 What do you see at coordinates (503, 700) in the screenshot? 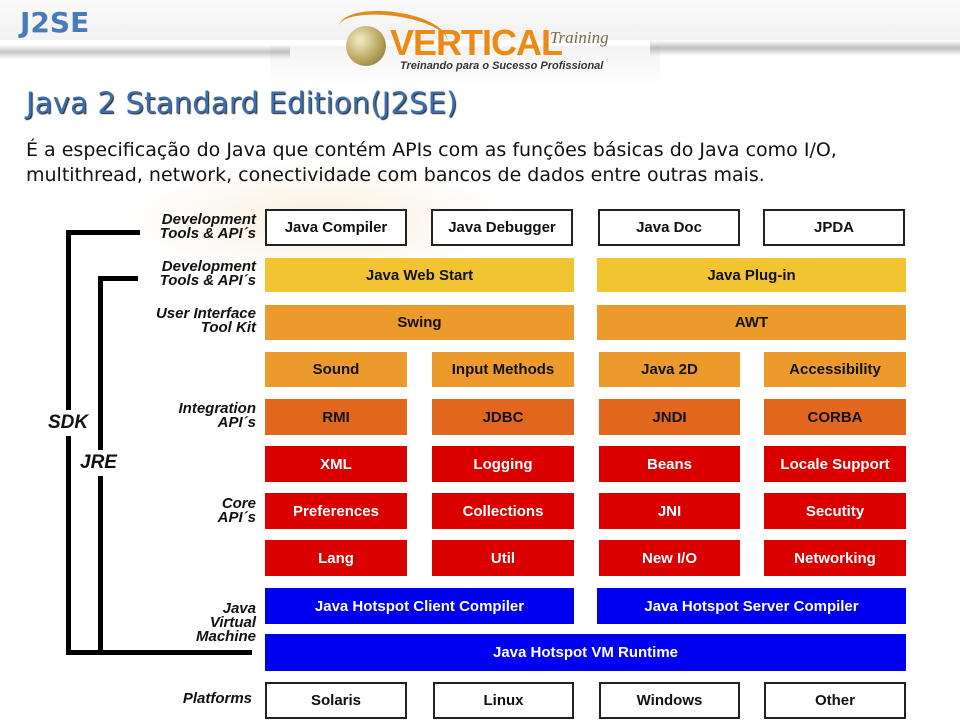
I see `box-linux: Linux` at bounding box center [503, 700].